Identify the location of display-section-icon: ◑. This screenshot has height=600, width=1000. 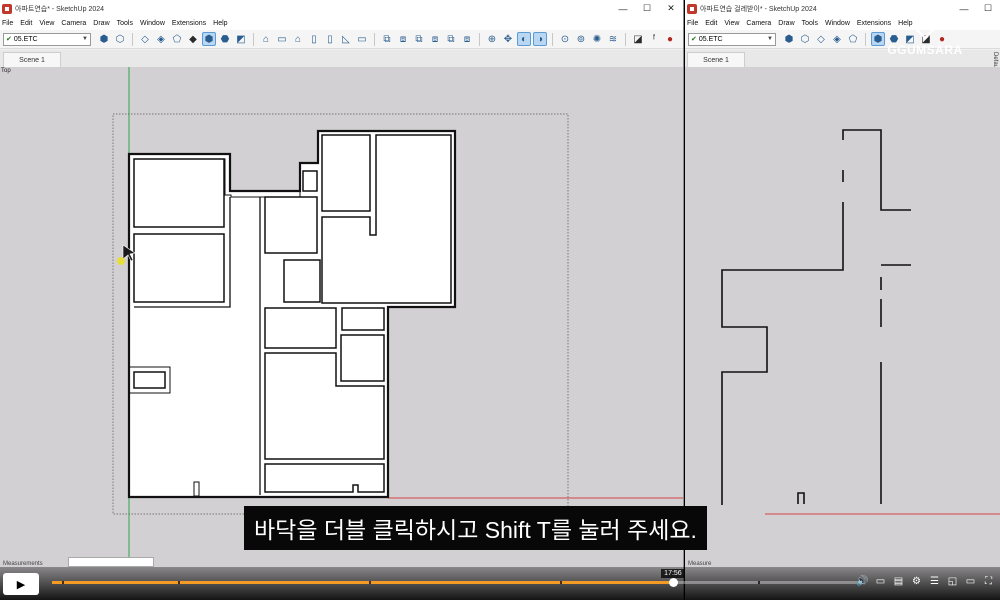
(540, 39).